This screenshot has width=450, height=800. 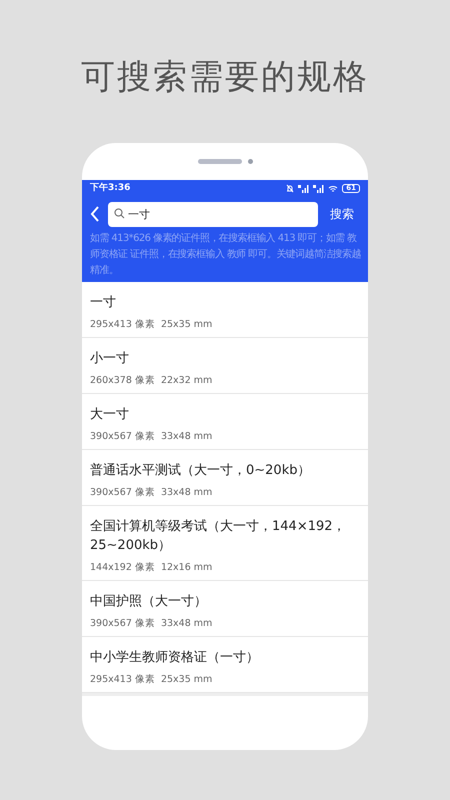 I want to click on result-title: 全国计算机等级考试（大一寸，144×192，25~200kb）, so click(x=218, y=536).